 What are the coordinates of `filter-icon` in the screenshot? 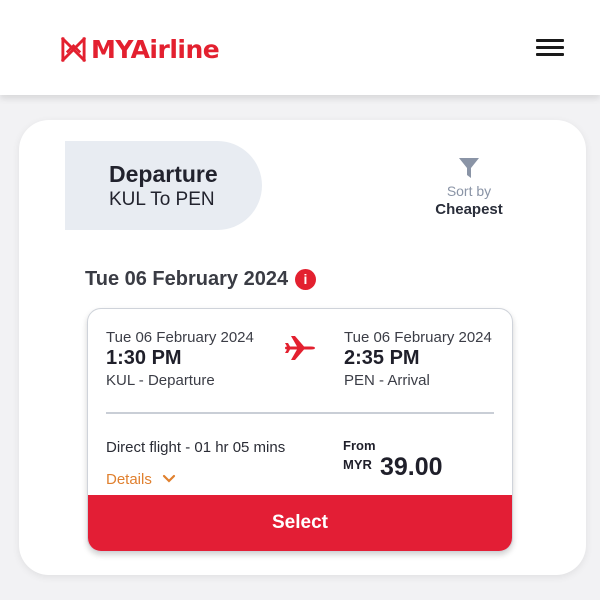 It's located at (469, 168).